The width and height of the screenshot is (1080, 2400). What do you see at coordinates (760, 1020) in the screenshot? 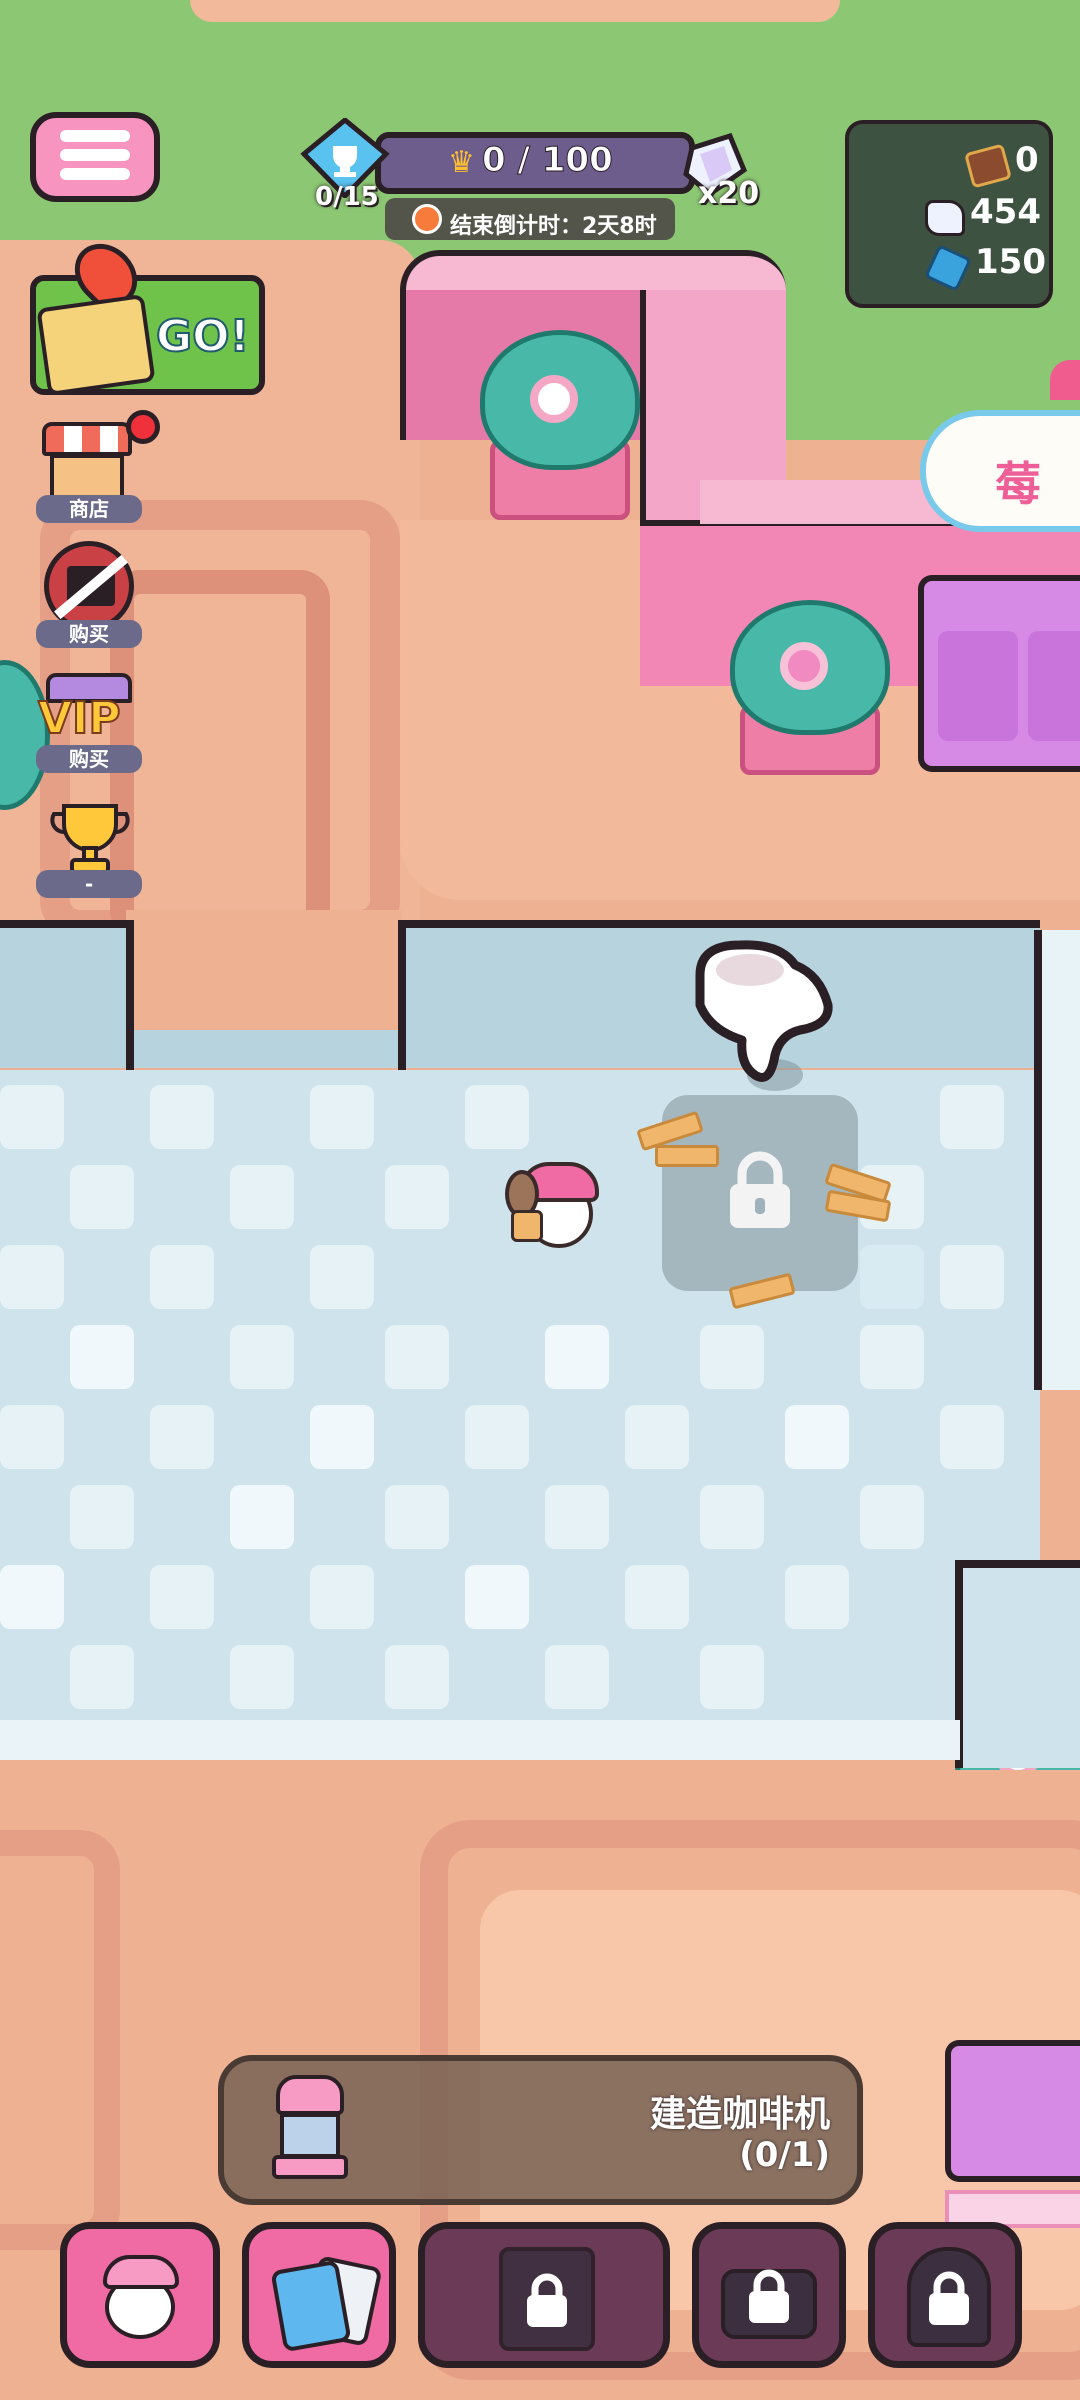
I see `tutorial-pointer-hand-icon` at bounding box center [760, 1020].